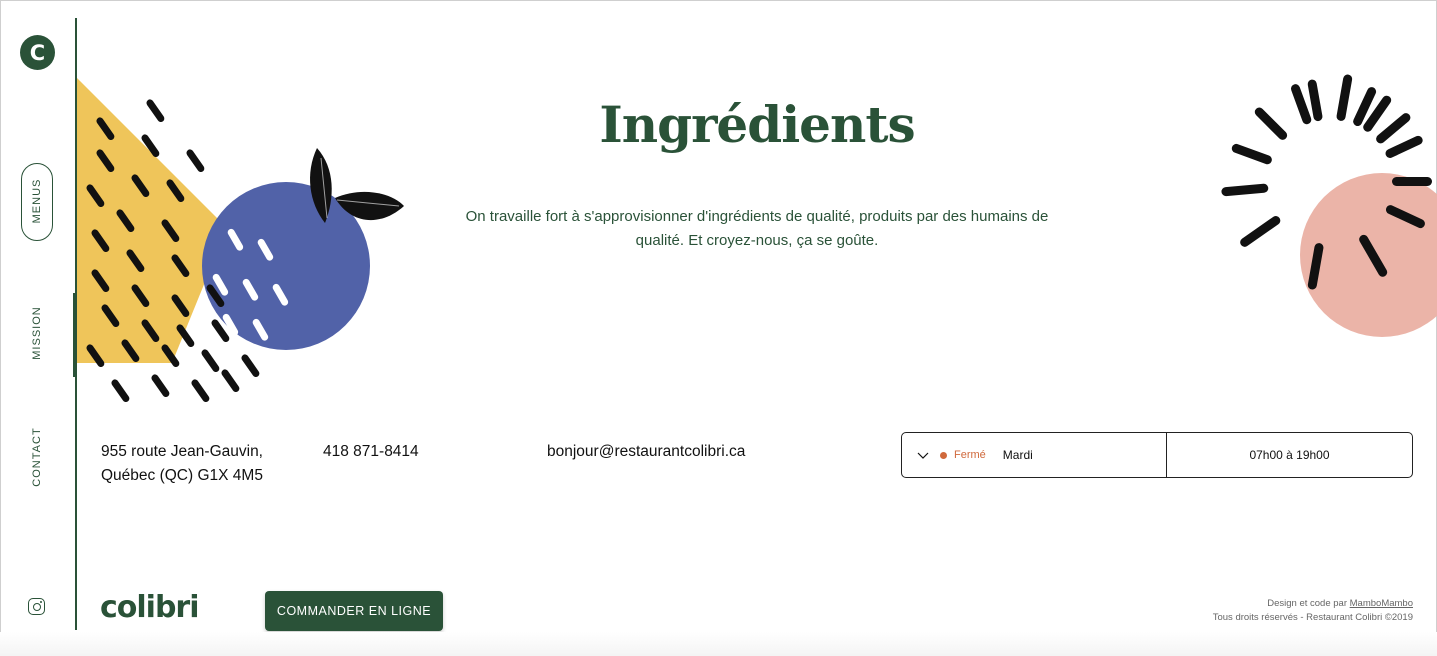  I want to click on hours-dropdown: Fermé Mardi 07h00 à 19h00, so click(1157, 455).